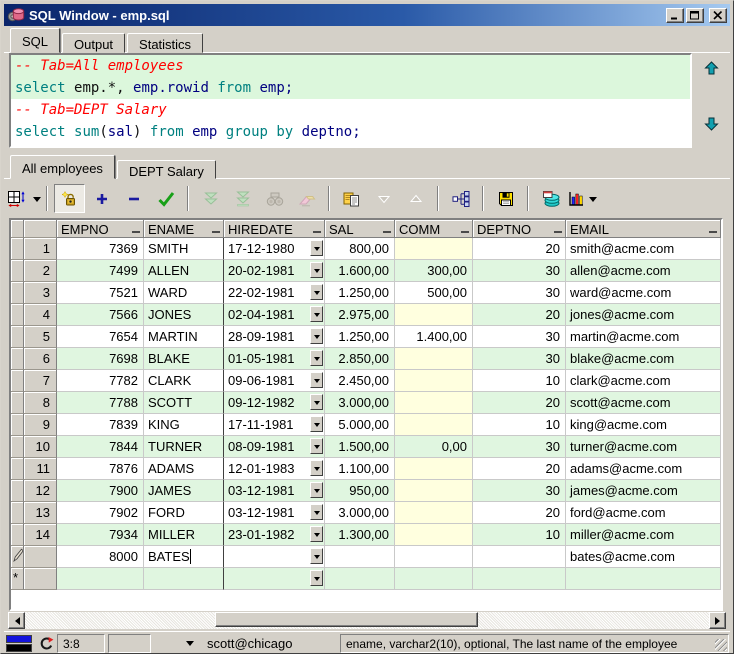 The height and width of the screenshot is (654, 734). I want to click on cell-email: bates@acme.com, so click(643, 557).